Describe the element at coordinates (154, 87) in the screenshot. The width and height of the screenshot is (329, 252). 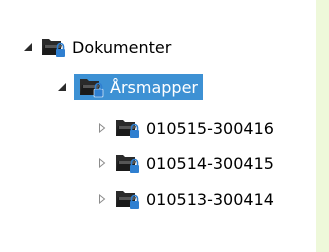
I see `tree-node-label: Årsmapper` at that location.